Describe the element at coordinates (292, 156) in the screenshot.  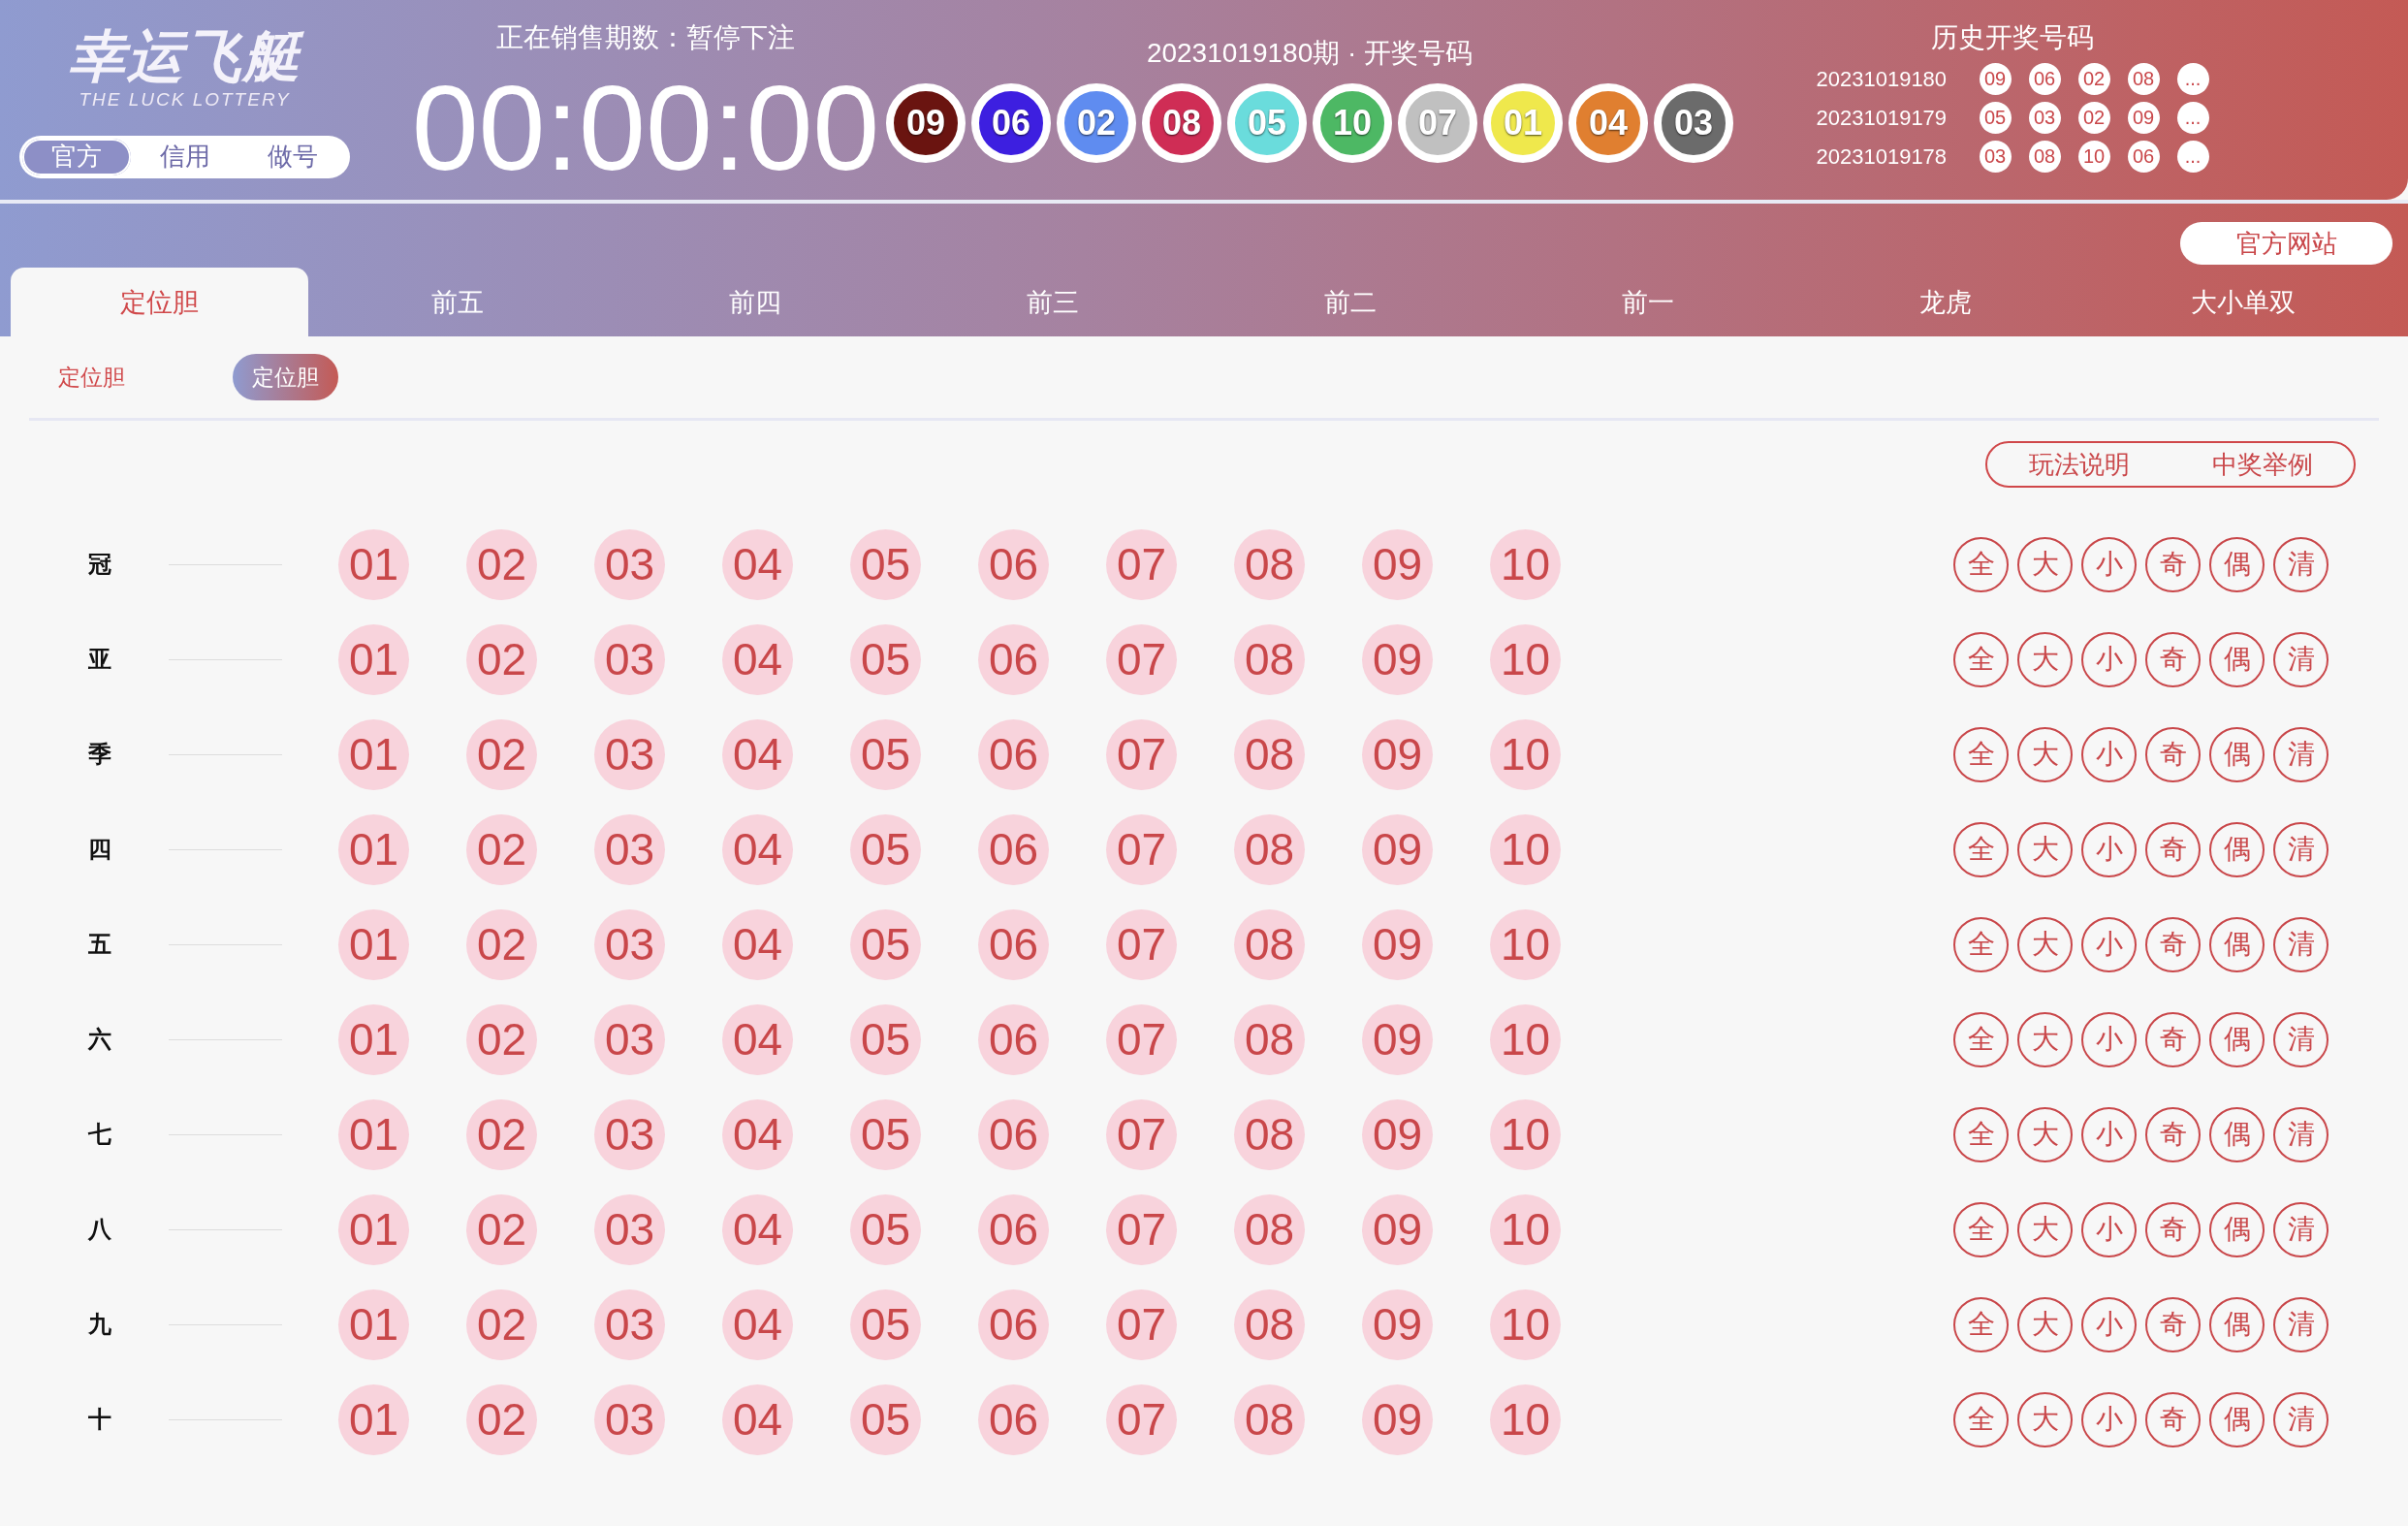
I see `mode-tab: 做号` at that location.